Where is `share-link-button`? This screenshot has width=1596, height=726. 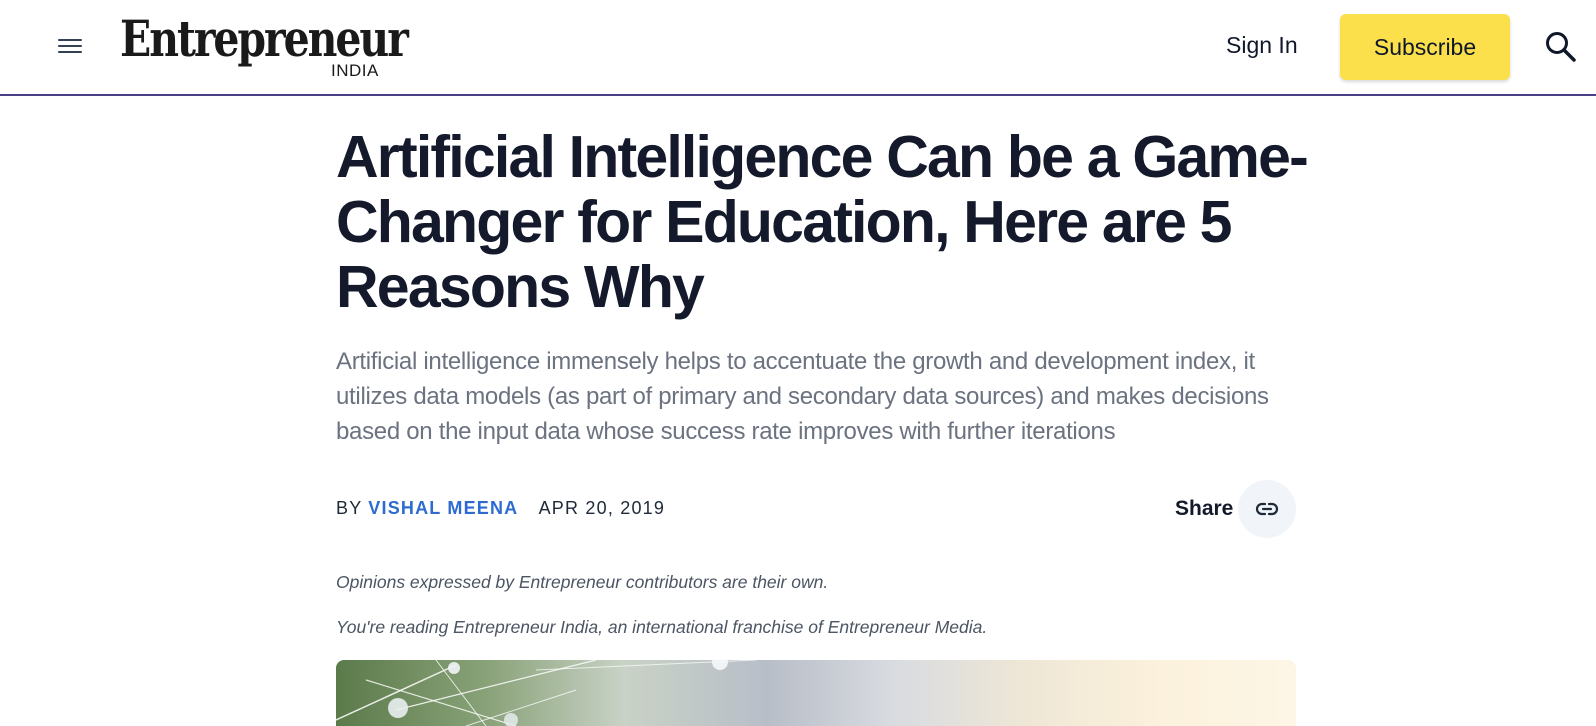
share-link-button is located at coordinates (1267, 509).